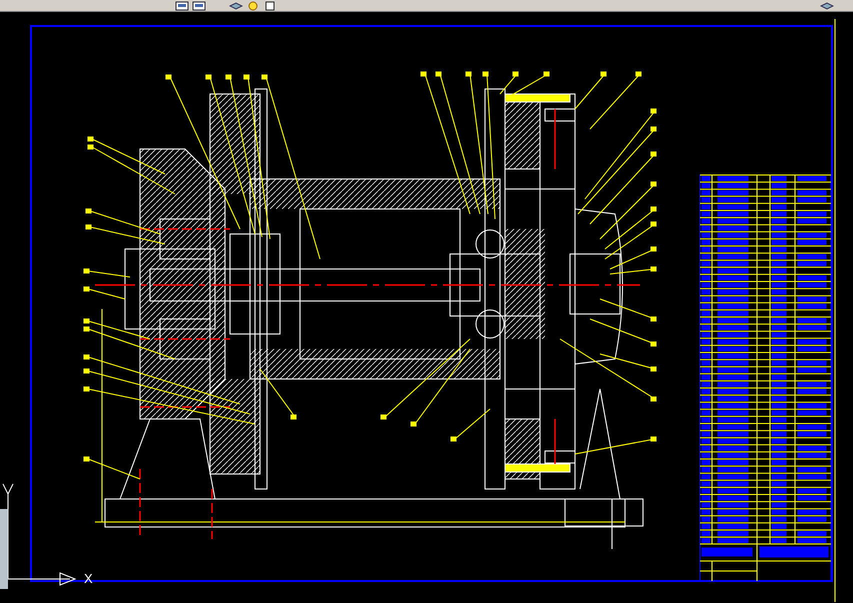 Image resolution: width=853 pixels, height=603 pixels. What do you see at coordinates (39, 535) in the screenshot?
I see `ucs-icon` at bounding box center [39, 535].